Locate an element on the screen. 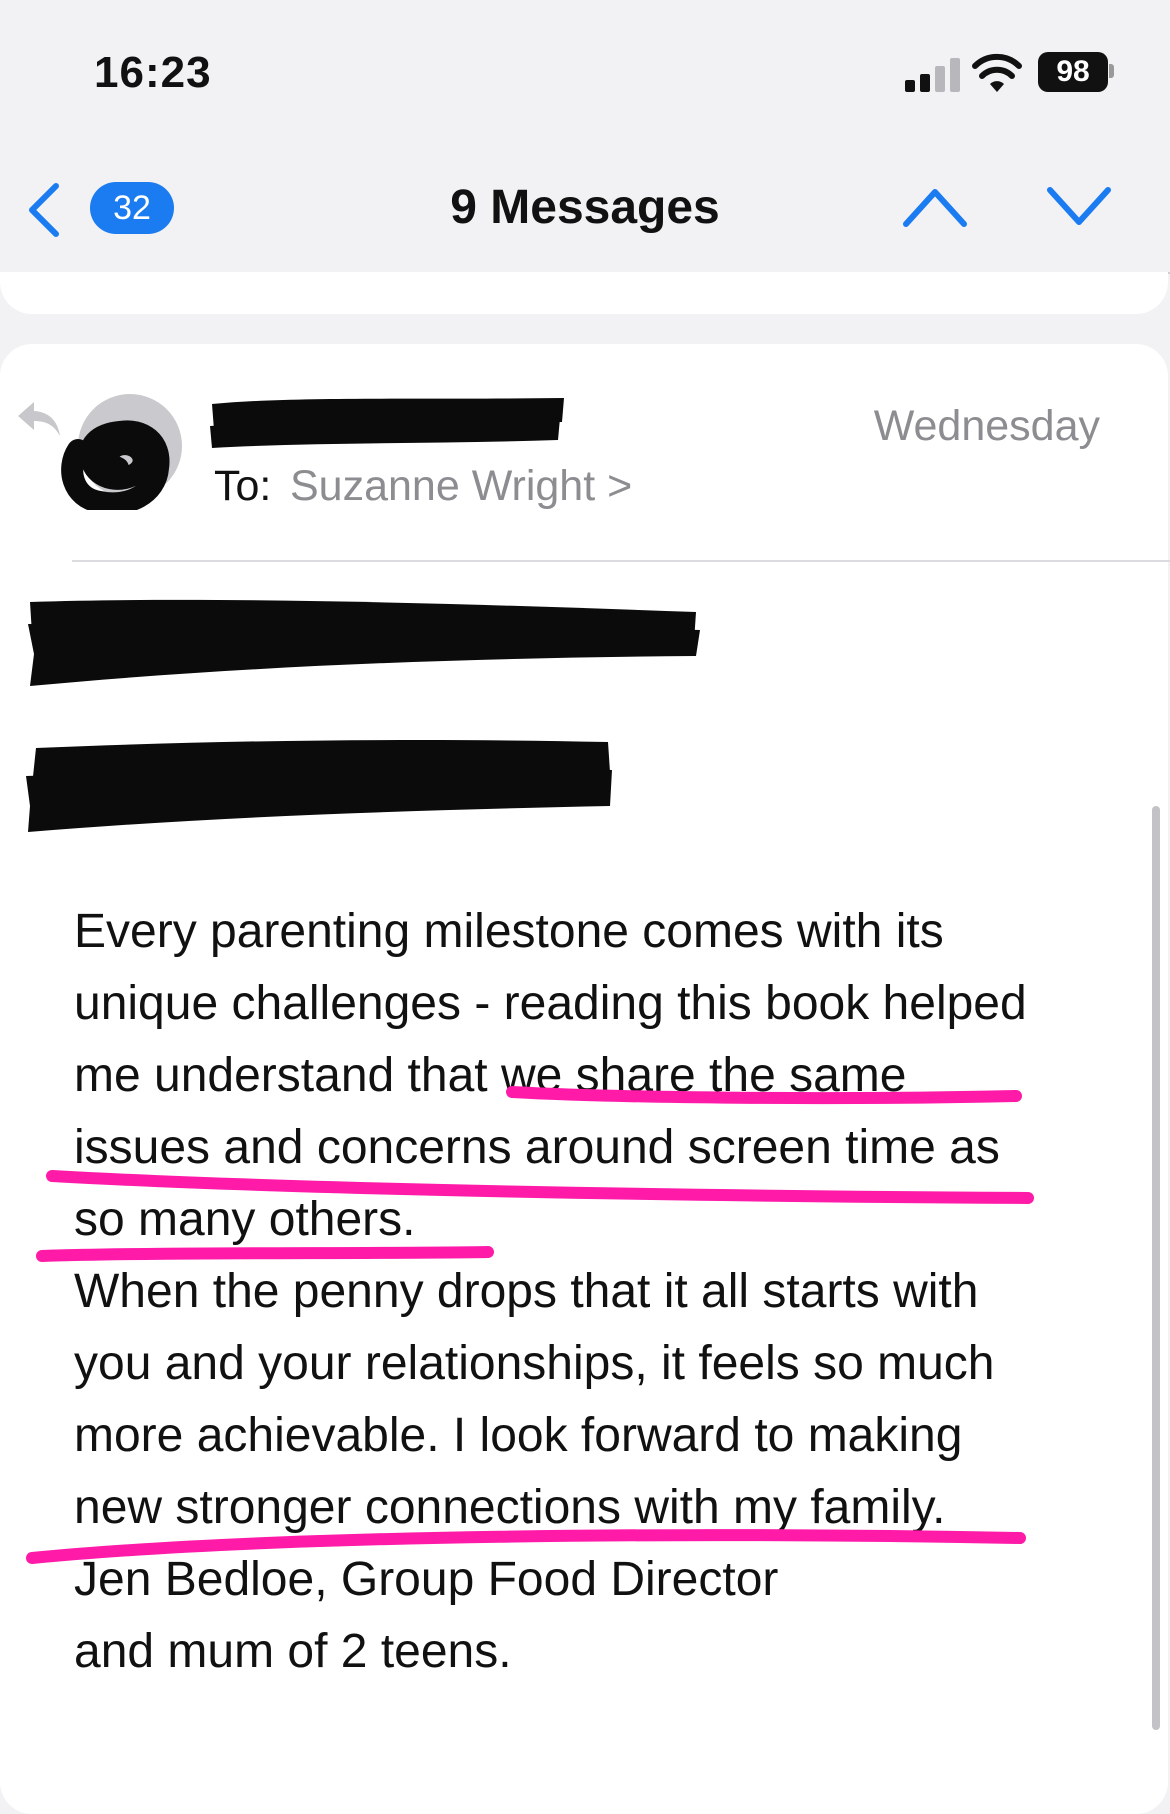 The width and height of the screenshot is (1170, 1814). header-divider is located at coordinates (621, 561).